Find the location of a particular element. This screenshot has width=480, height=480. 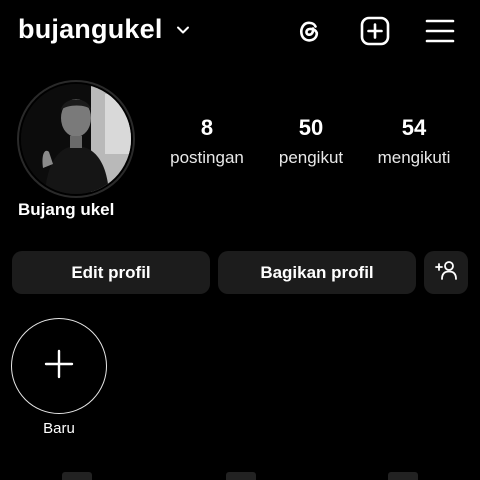

edit-profile-button: Edit profil is located at coordinates (111, 272).